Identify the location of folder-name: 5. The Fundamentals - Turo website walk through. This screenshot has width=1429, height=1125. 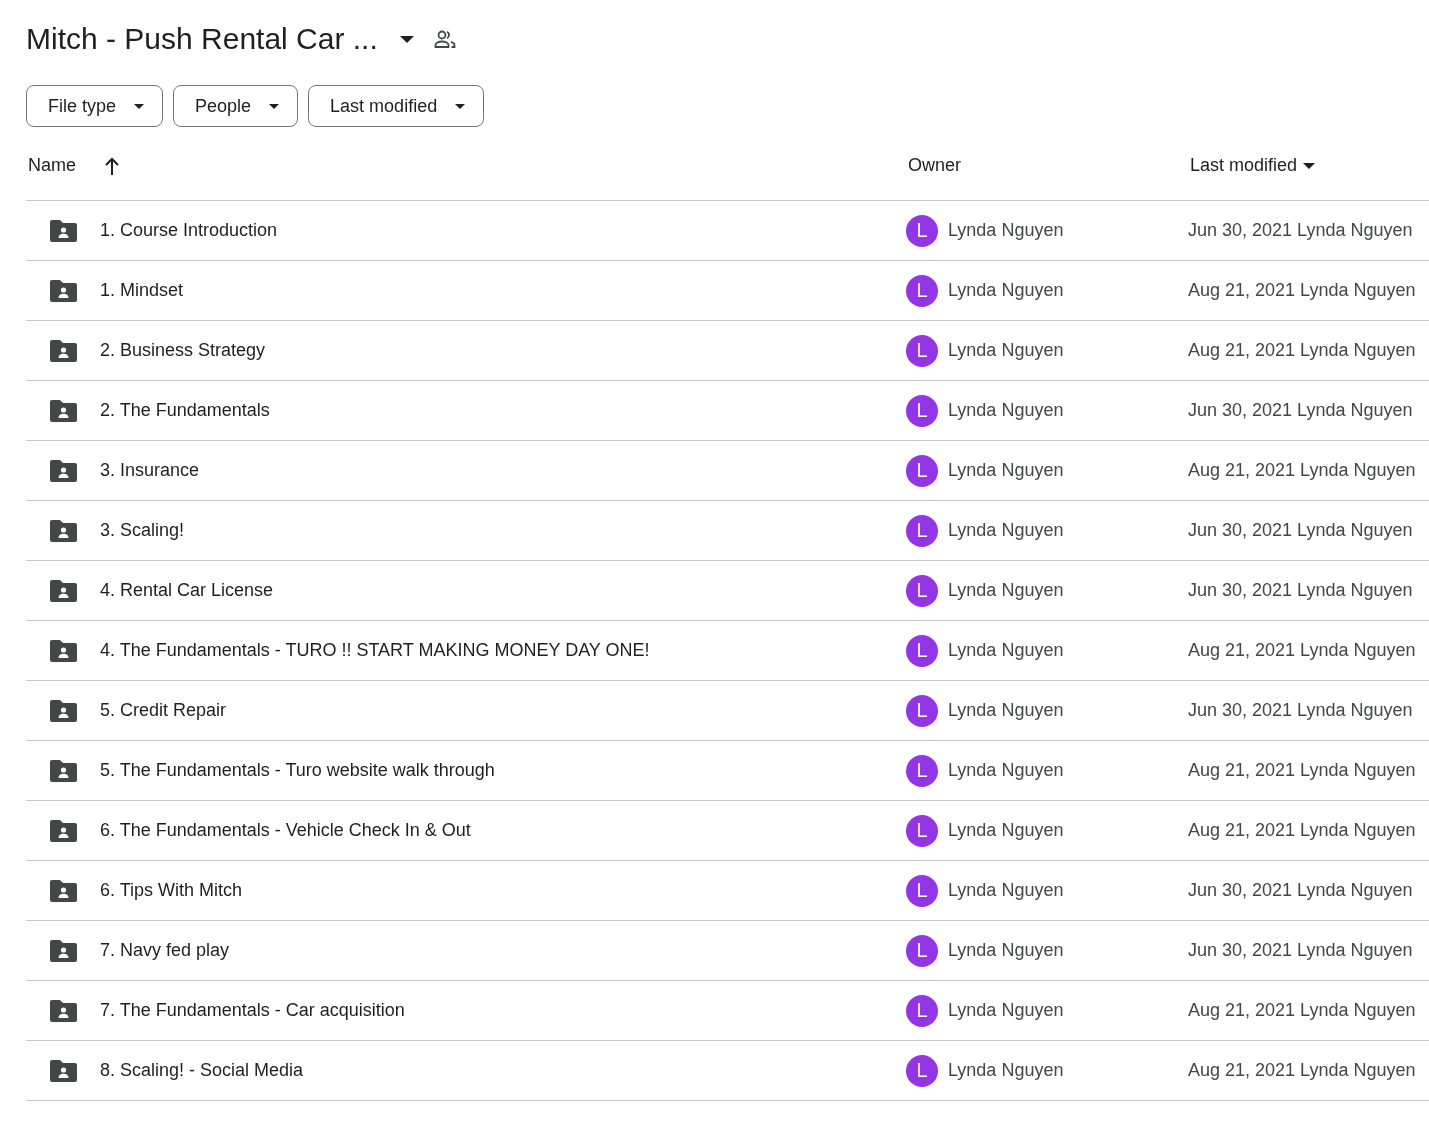
(297, 770).